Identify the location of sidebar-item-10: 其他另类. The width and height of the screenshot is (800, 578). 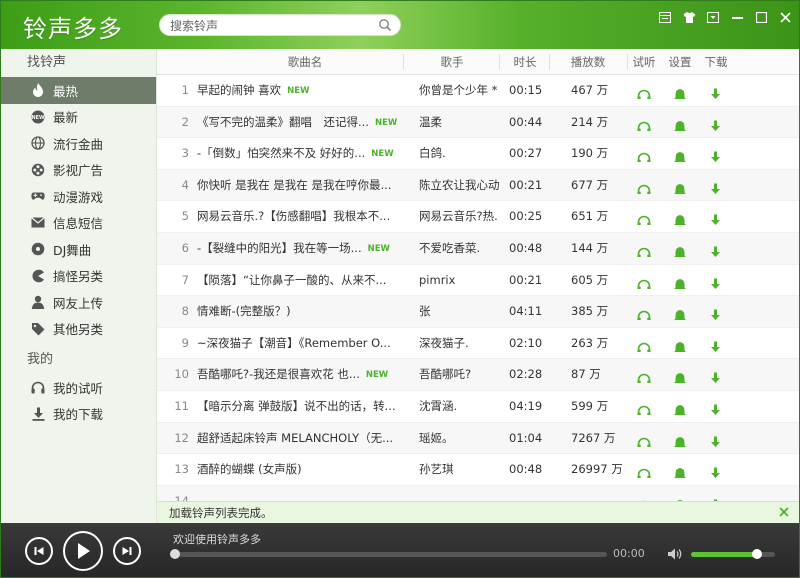
(78, 329).